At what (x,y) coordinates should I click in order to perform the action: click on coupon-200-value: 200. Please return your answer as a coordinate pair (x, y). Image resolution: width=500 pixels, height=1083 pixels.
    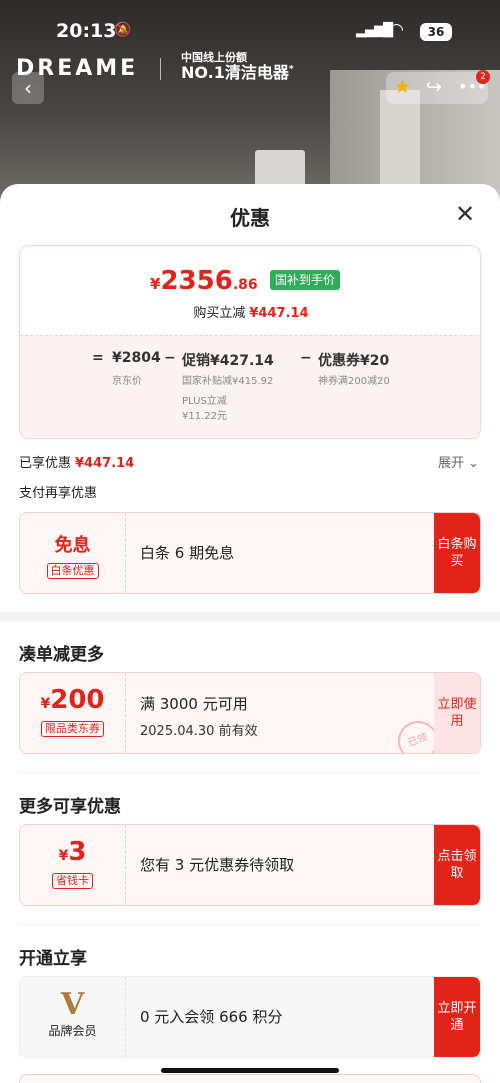
    Looking at the image, I should click on (77, 700).